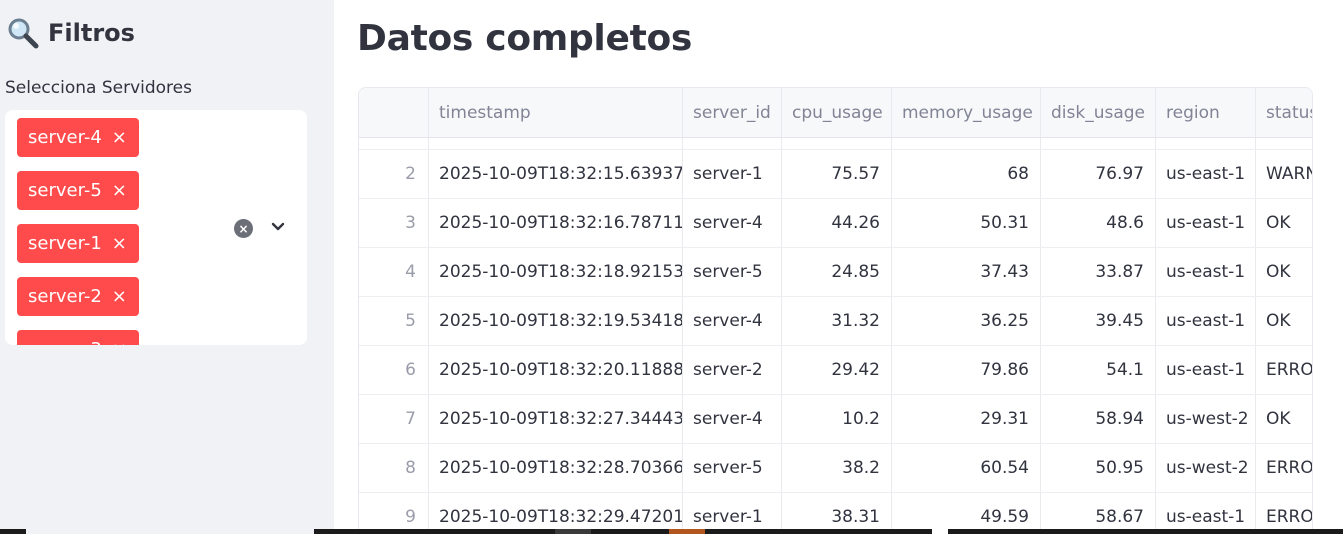 The image size is (1343, 534). Describe the element at coordinates (243, 228) in the screenshot. I see `clear-selection-icon: ×` at that location.